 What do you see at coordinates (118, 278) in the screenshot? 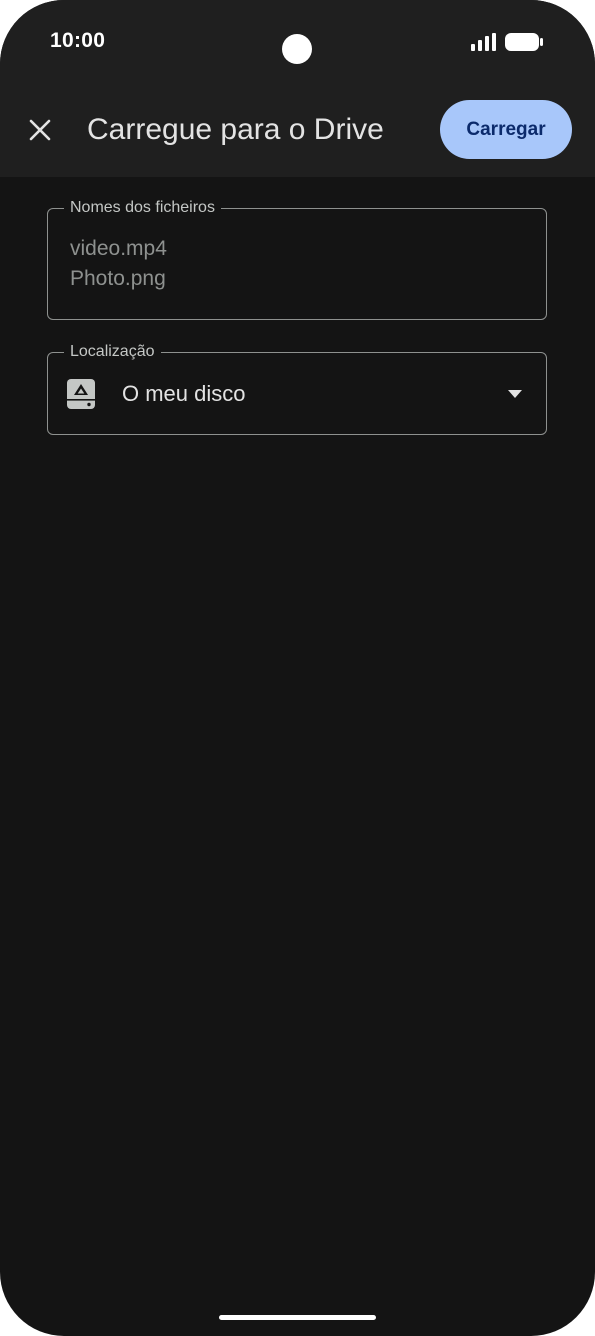
I see `file-name-item: Photo.png` at bounding box center [118, 278].